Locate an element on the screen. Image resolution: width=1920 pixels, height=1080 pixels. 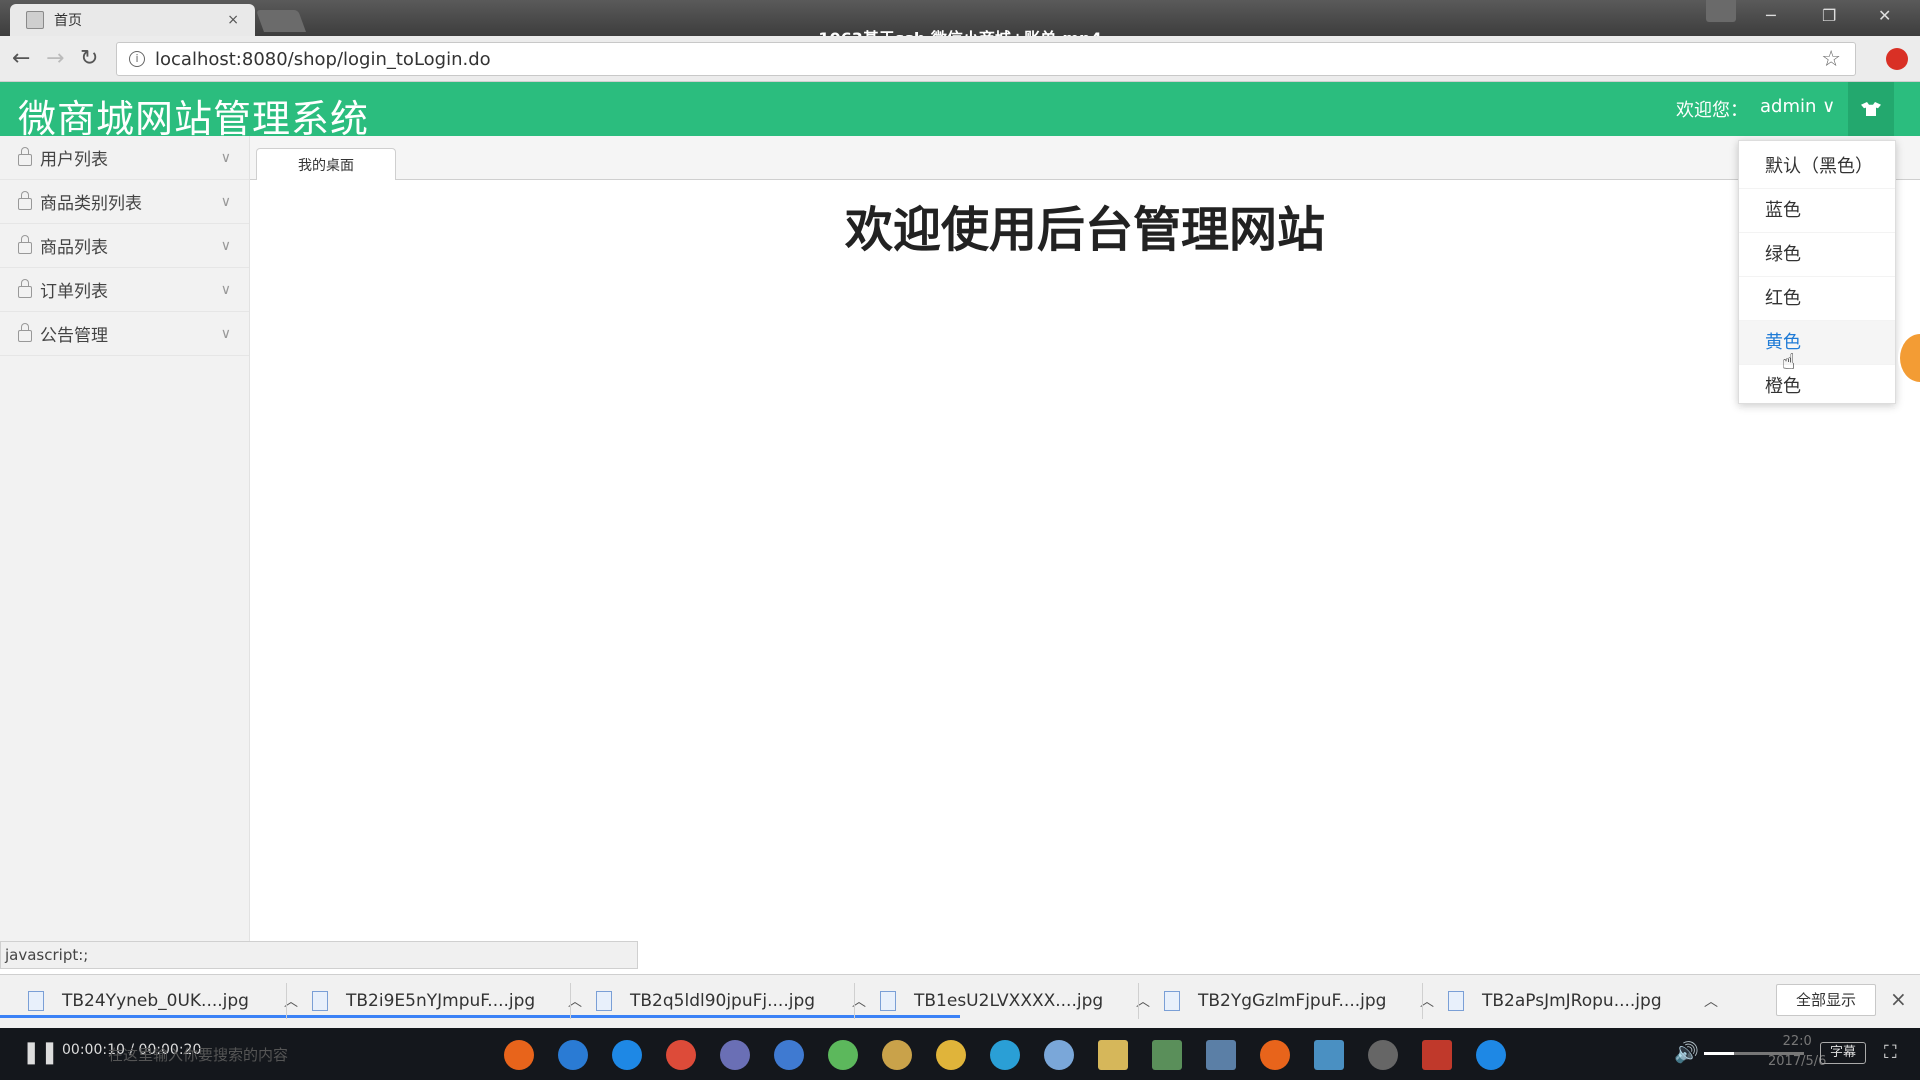
download-item: TB2q5ldl90jpuFj....jpg ︿ is located at coordinates (731, 1001).